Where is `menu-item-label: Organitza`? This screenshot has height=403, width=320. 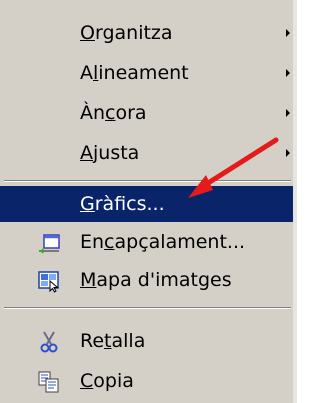 menu-item-label: Organitza is located at coordinates (126, 33).